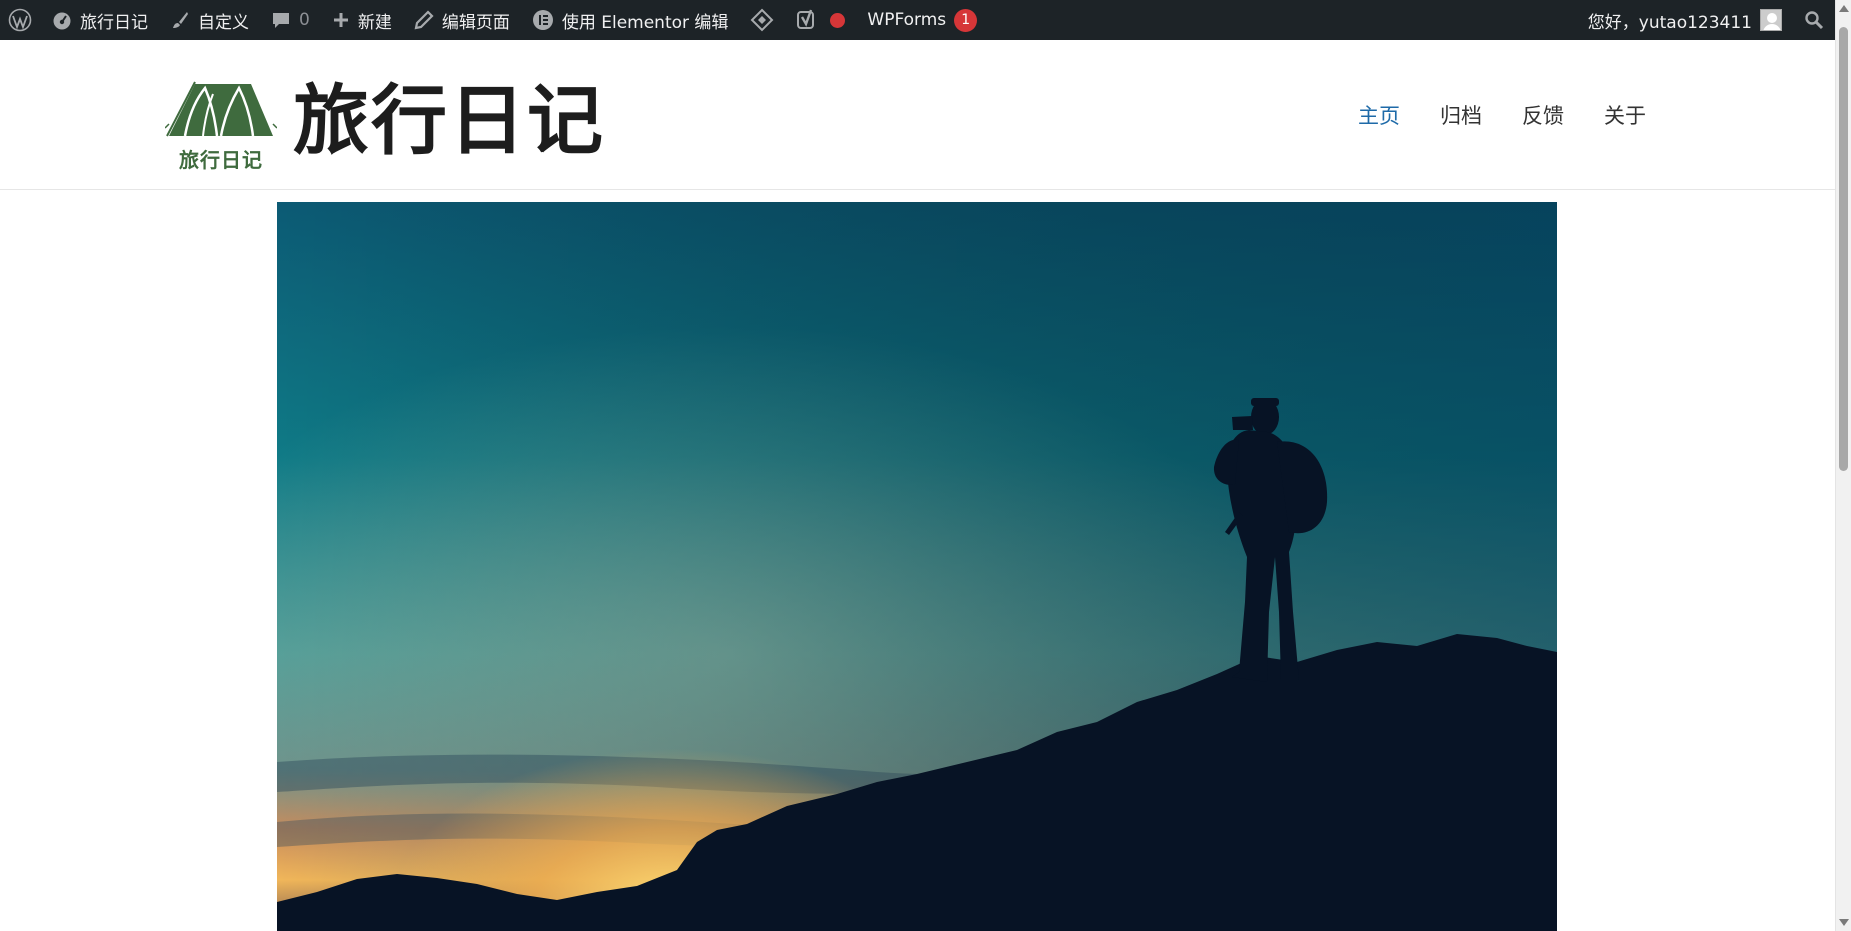  Describe the element at coordinates (475, 22) in the screenshot. I see `edit-page-label: 编辑页面` at that location.